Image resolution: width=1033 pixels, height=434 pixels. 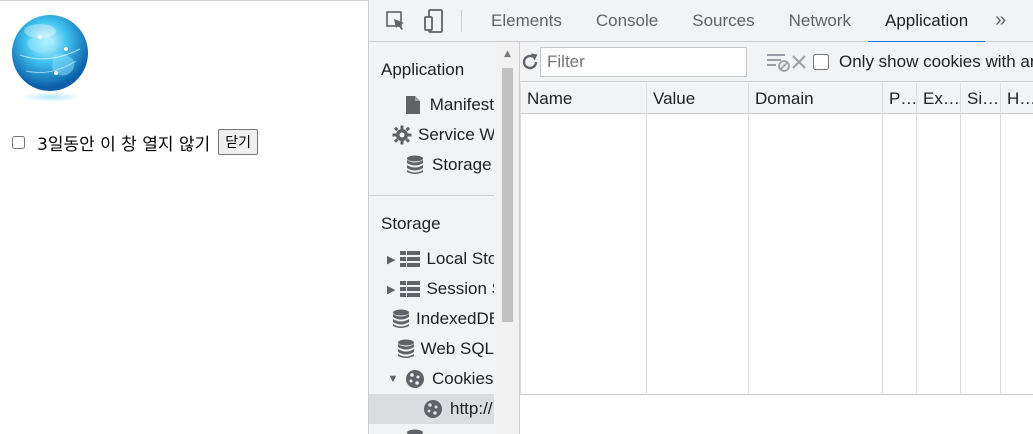 I want to click on sidebar-item-indexeddb: IndexedDB, so click(x=431, y=319).